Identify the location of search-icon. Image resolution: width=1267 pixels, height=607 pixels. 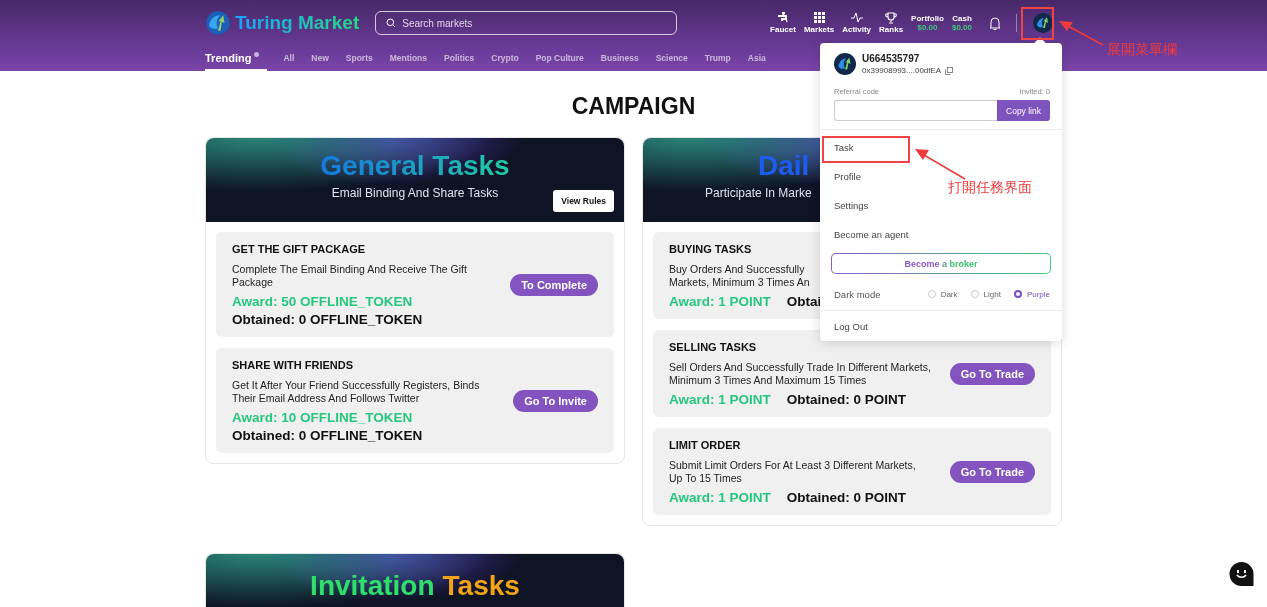
(391, 23).